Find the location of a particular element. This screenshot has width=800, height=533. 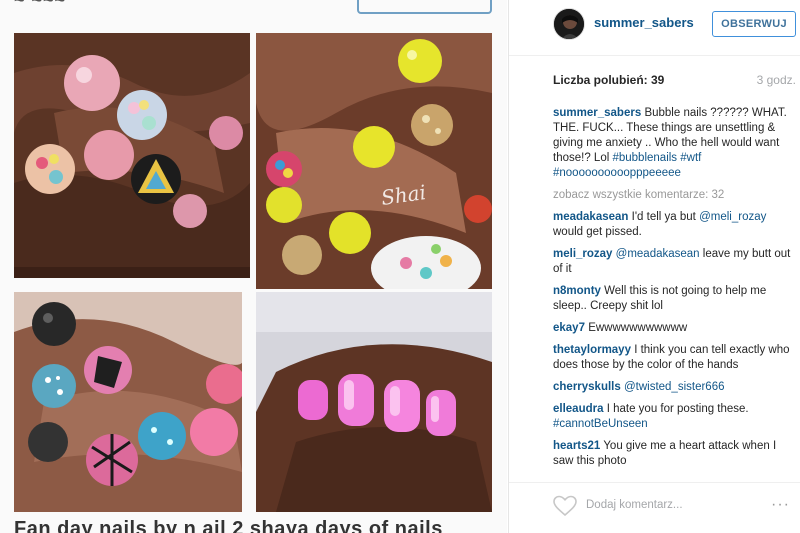

comment-username: meadakasean is located at coordinates (590, 217).